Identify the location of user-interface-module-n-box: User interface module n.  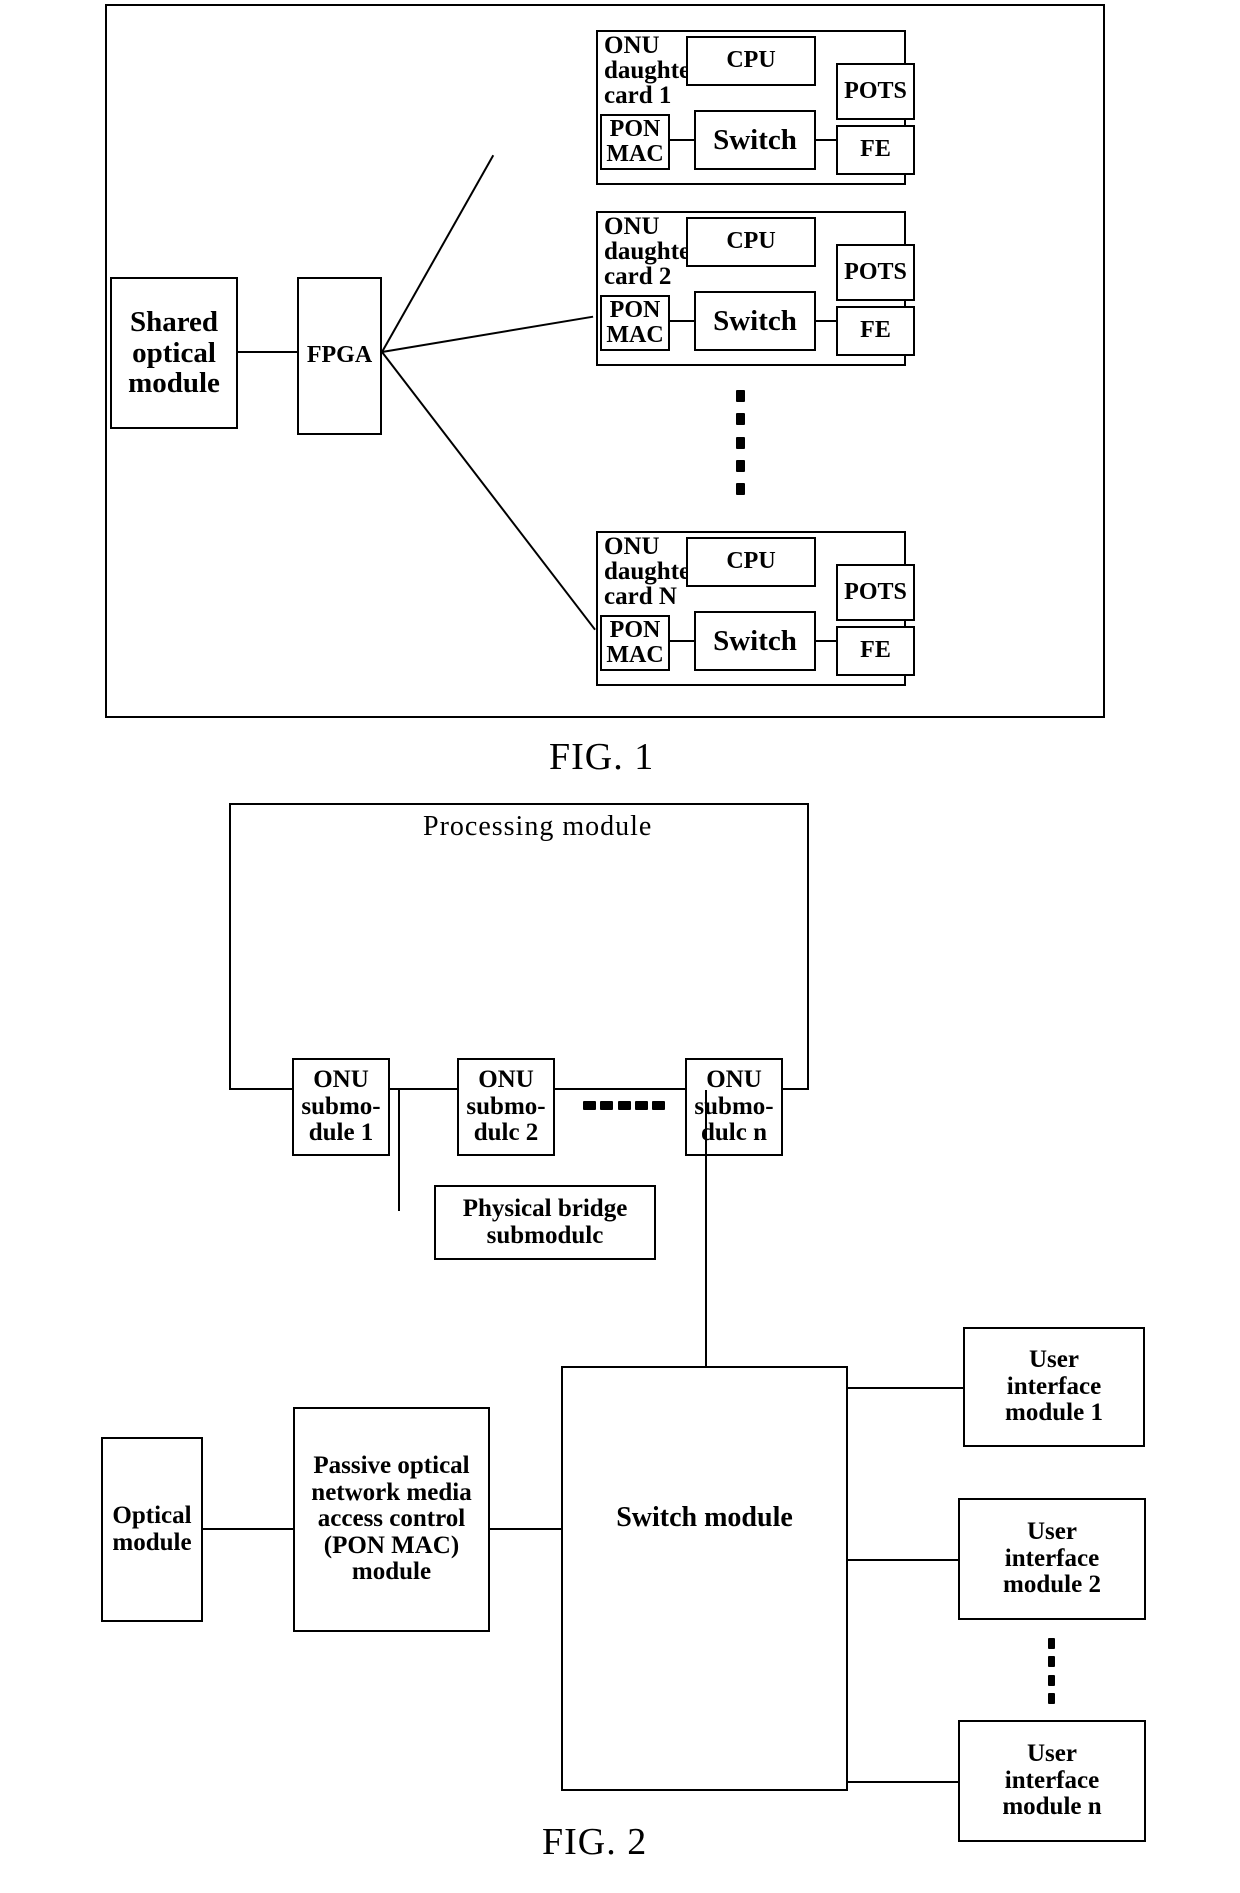
(1052, 1781).